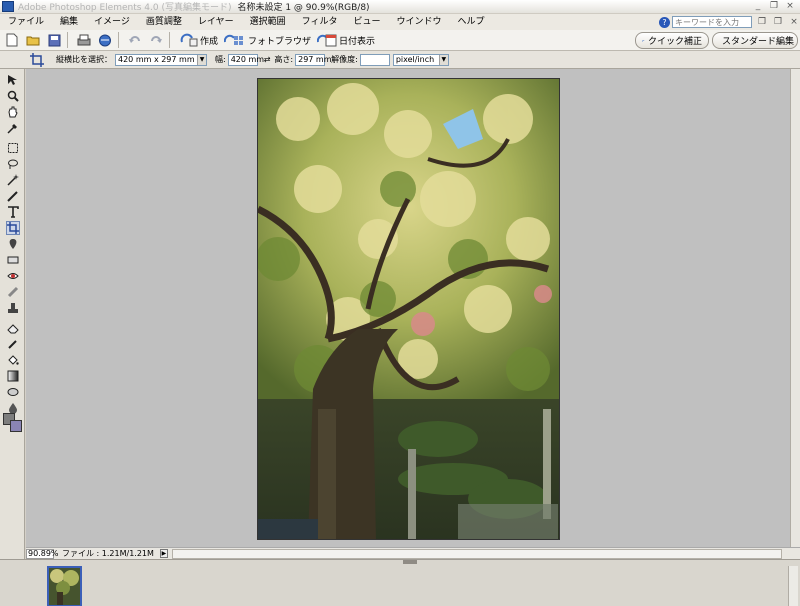  Describe the element at coordinates (84, 59) in the screenshot. I see `aspect-ratio-label: 縦横比を選択：` at that location.